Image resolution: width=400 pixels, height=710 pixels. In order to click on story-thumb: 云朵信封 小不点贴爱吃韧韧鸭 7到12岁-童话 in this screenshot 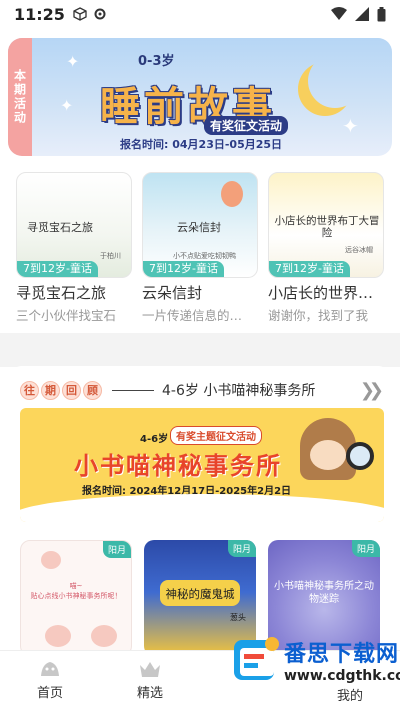, I will do `click(200, 225)`.